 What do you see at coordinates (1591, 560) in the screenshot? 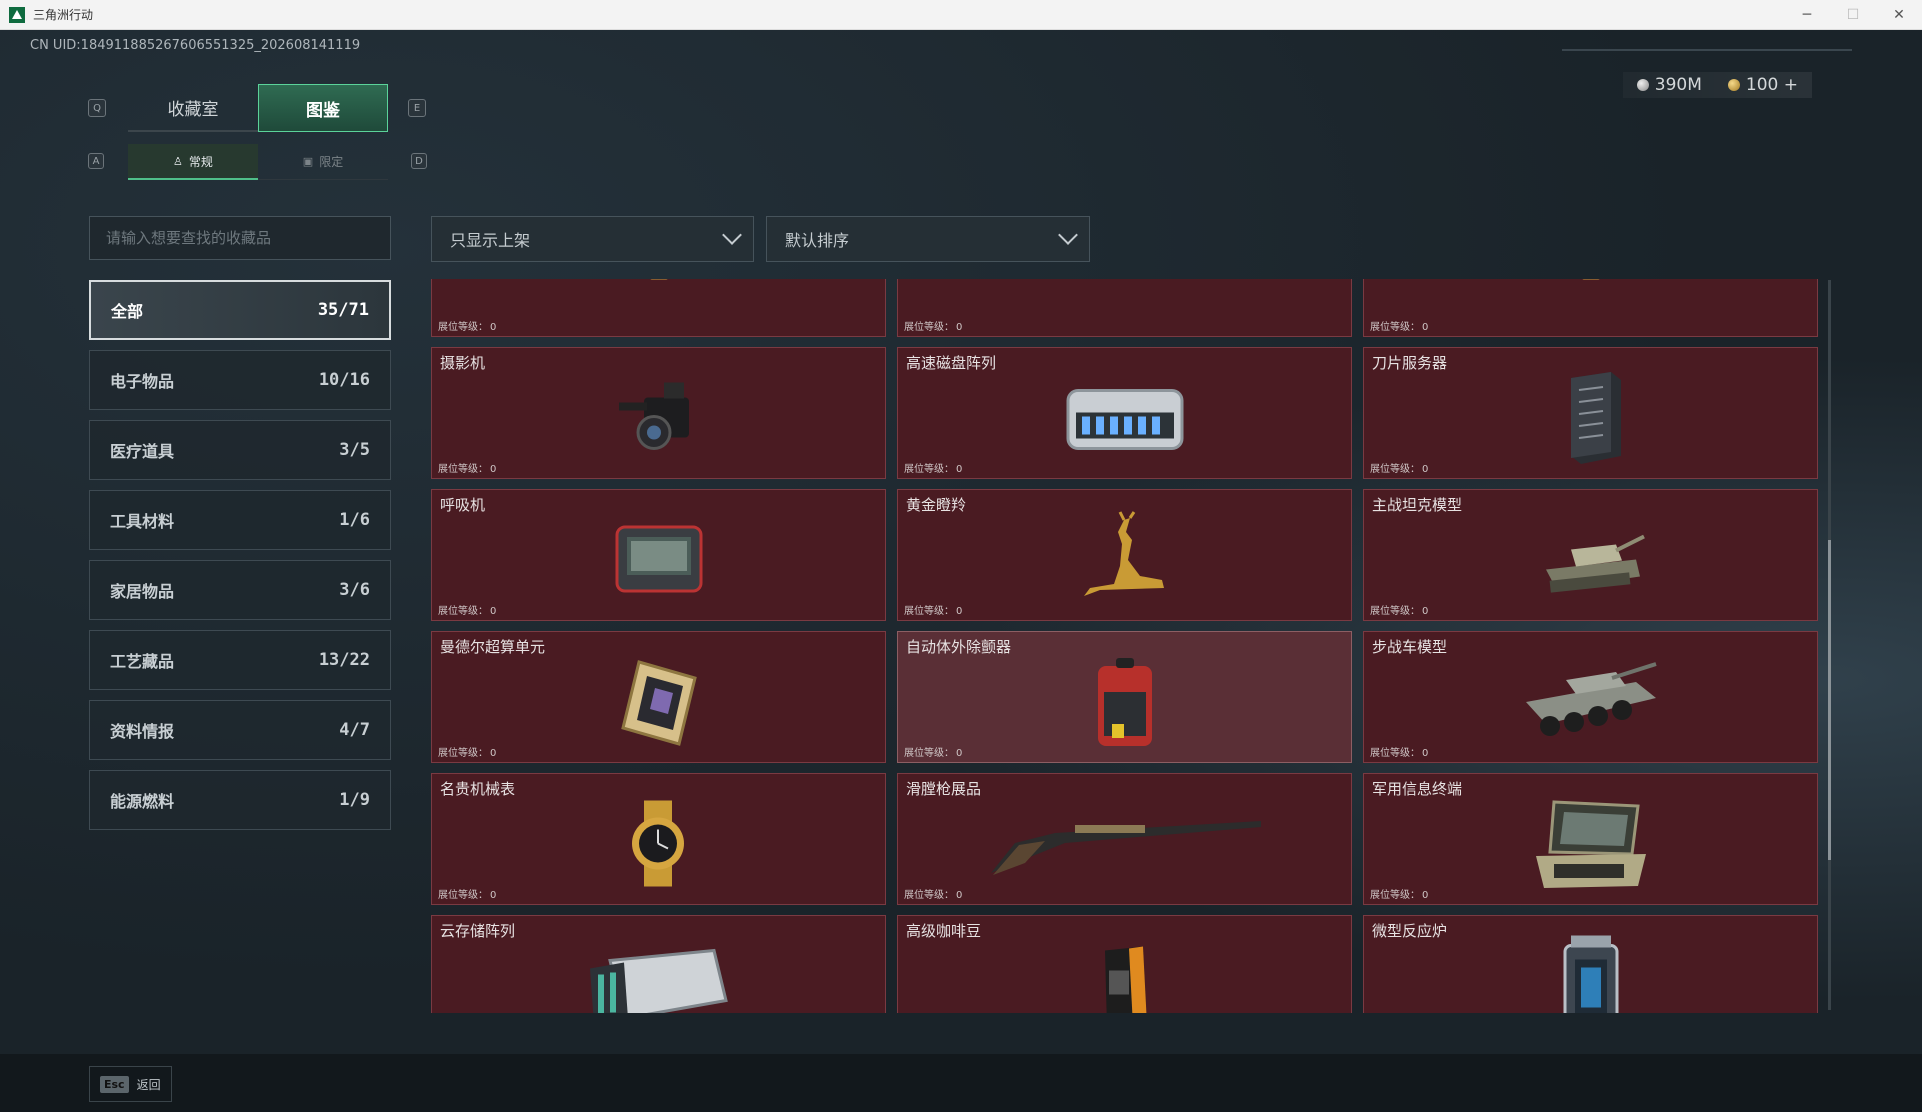
I see `tank-icon` at bounding box center [1591, 560].